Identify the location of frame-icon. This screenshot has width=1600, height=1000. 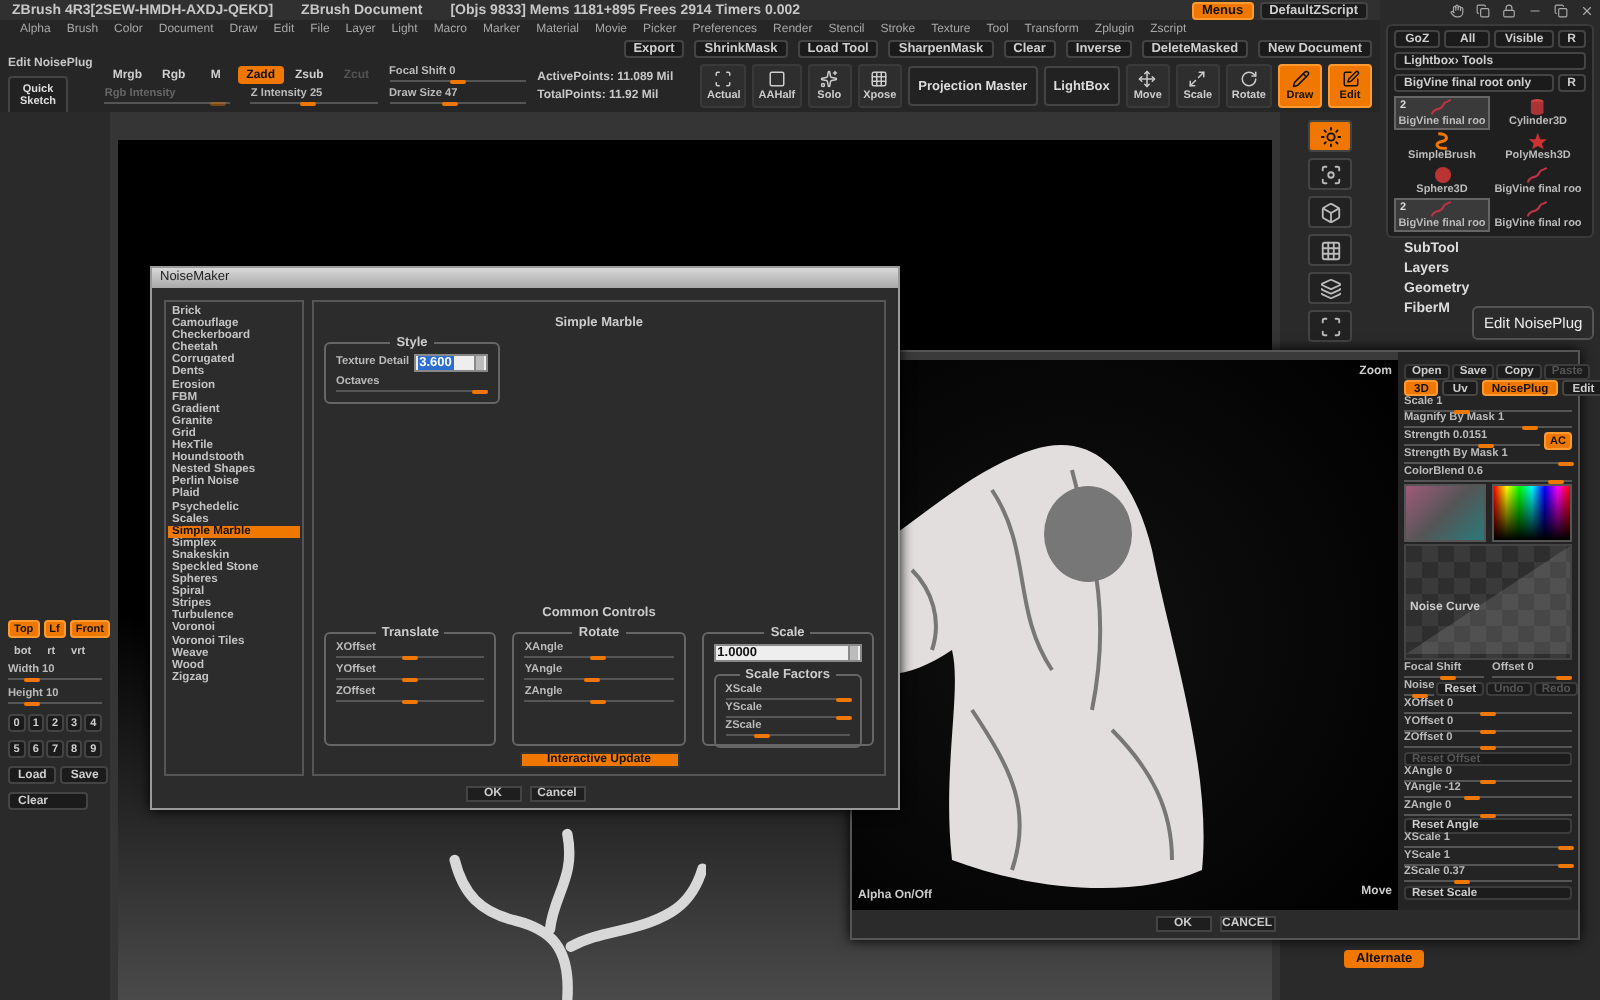
(1330, 326).